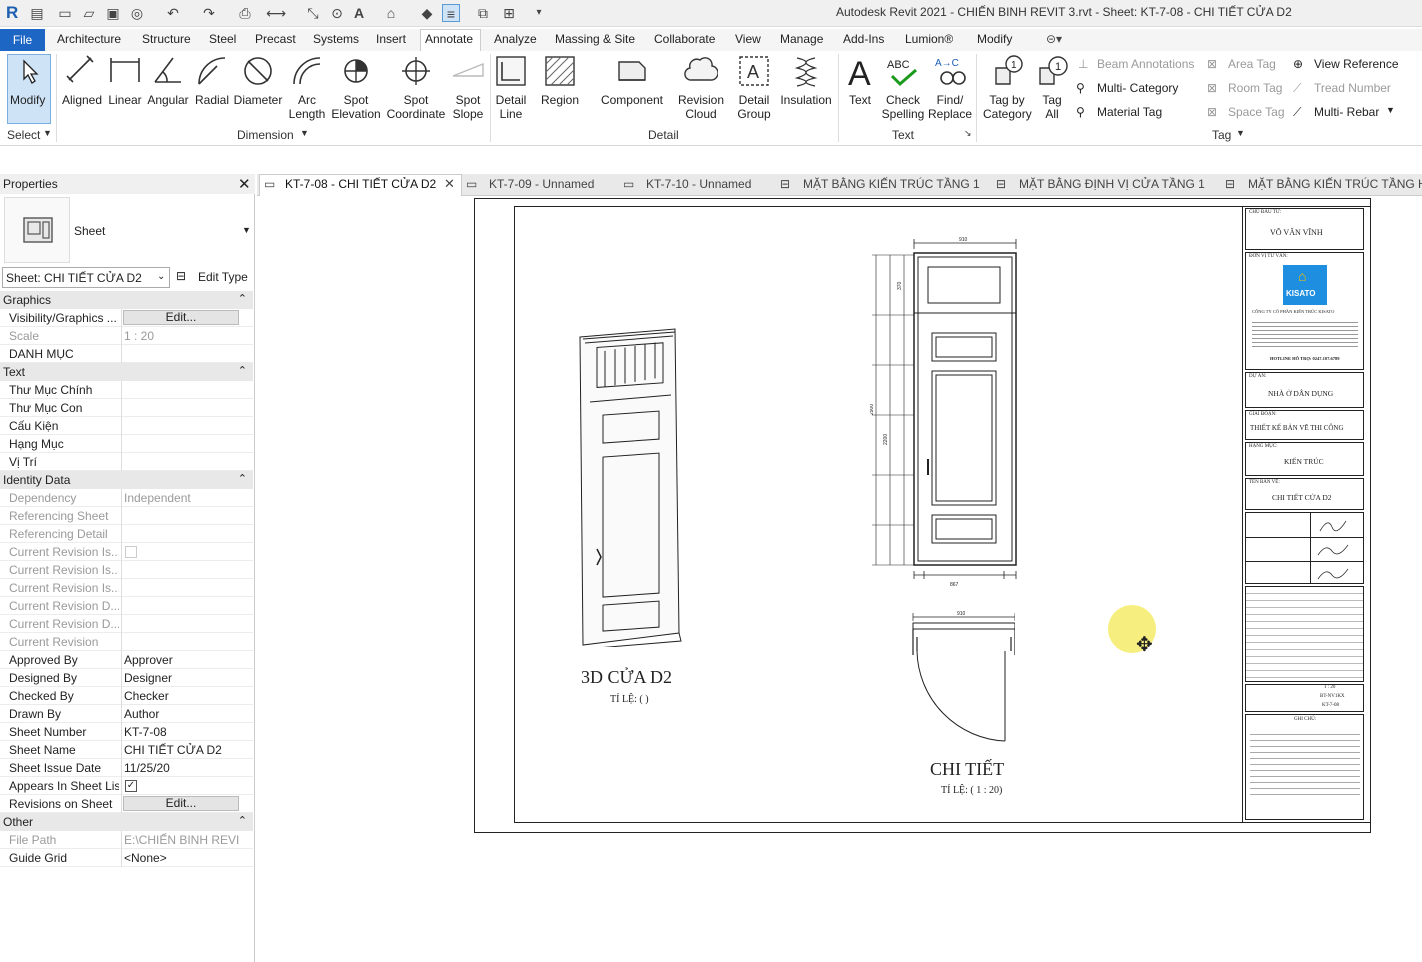 This screenshot has height=962, width=1422. I want to click on close-hidden-icon: ⧉, so click(483, 13).